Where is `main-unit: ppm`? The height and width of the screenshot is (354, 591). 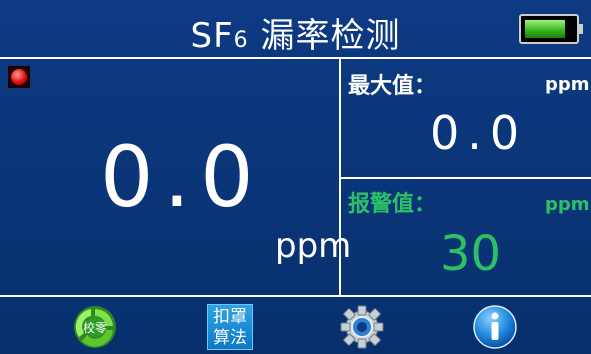
main-unit: ppm is located at coordinates (313, 246).